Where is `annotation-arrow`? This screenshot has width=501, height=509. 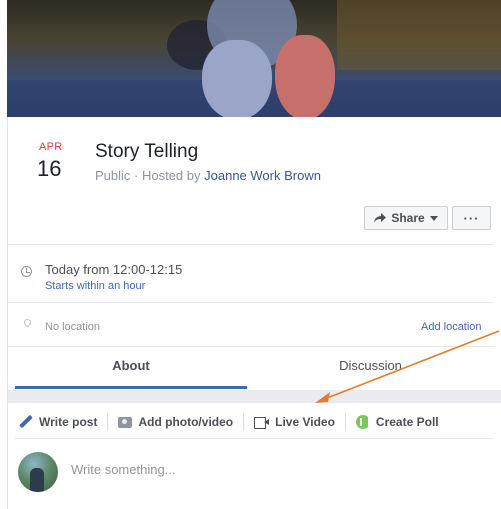
annotation-arrow is located at coordinates (407, 366).